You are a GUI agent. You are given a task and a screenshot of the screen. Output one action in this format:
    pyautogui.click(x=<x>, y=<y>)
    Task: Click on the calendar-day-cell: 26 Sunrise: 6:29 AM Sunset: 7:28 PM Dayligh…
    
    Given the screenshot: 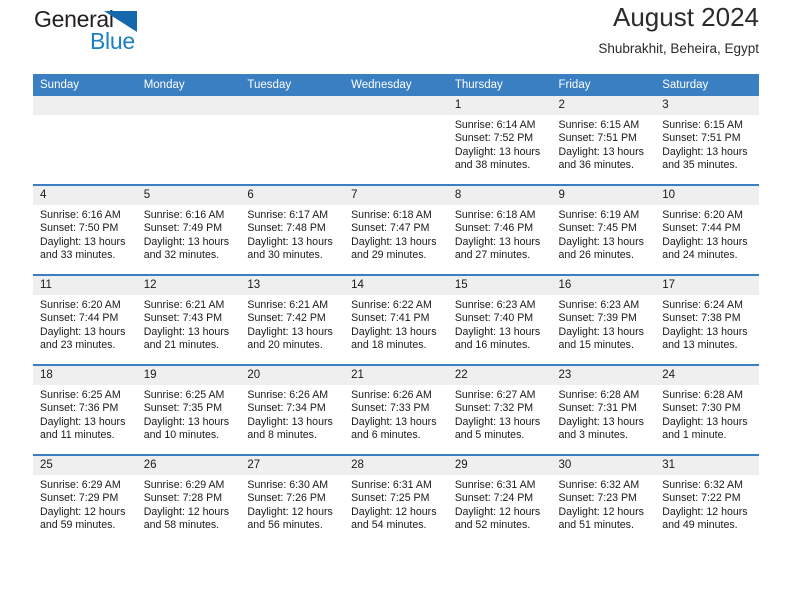 What is the action you would take?
    pyautogui.click(x=188, y=499)
    